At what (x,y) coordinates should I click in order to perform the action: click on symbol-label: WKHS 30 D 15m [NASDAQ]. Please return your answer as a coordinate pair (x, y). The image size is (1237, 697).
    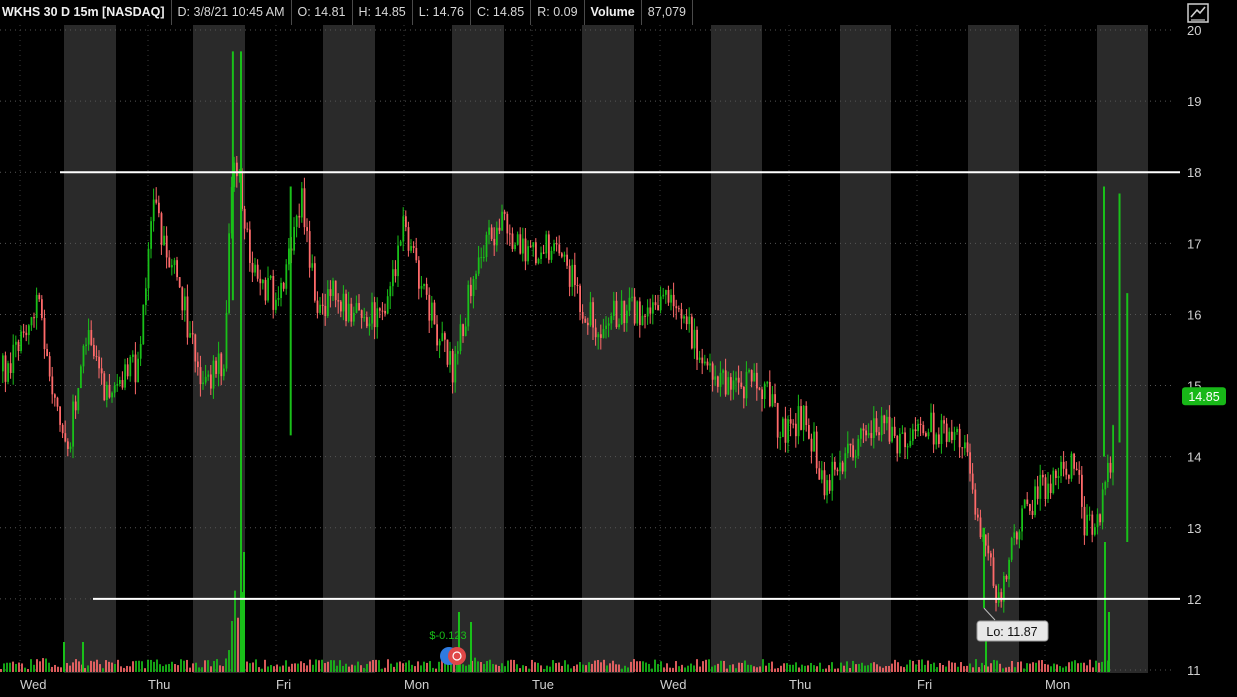
    Looking at the image, I should click on (86, 12).